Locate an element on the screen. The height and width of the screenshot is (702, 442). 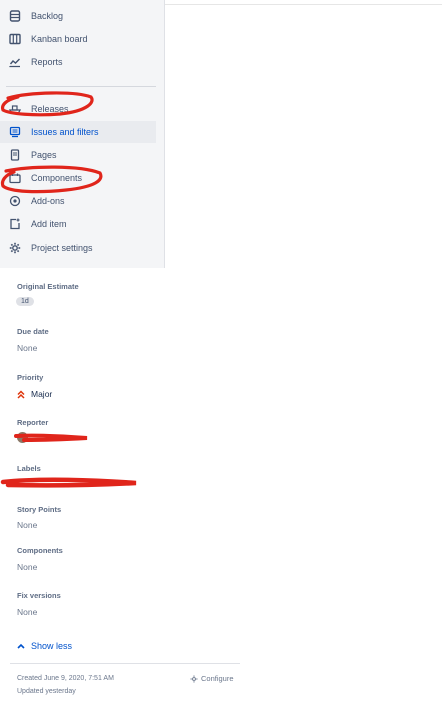
sidebar-item-label: Backlog is located at coordinates (47, 16).